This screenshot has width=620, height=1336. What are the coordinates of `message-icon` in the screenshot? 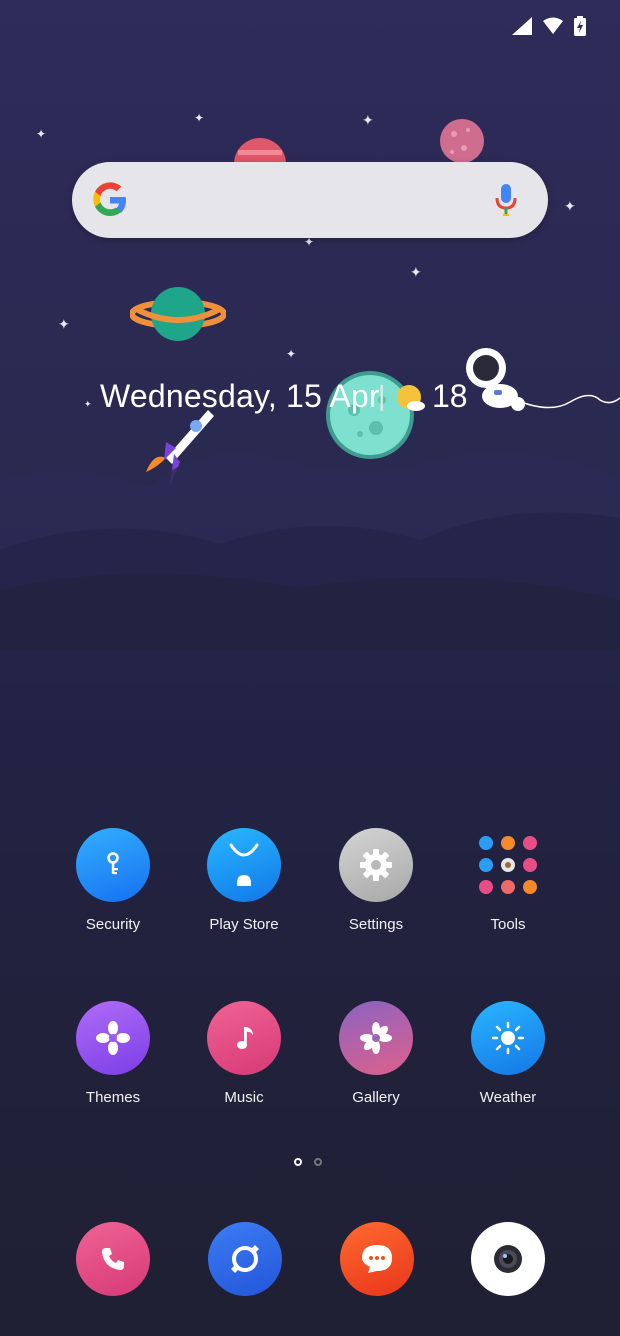 It's located at (377, 1259).